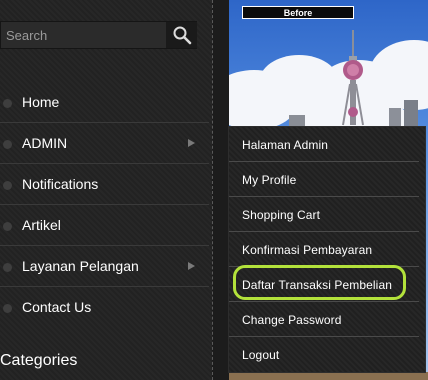 Image resolution: width=428 pixels, height=380 pixels. What do you see at coordinates (261, 355) in the screenshot?
I see `submenu-item-label: Logout` at bounding box center [261, 355].